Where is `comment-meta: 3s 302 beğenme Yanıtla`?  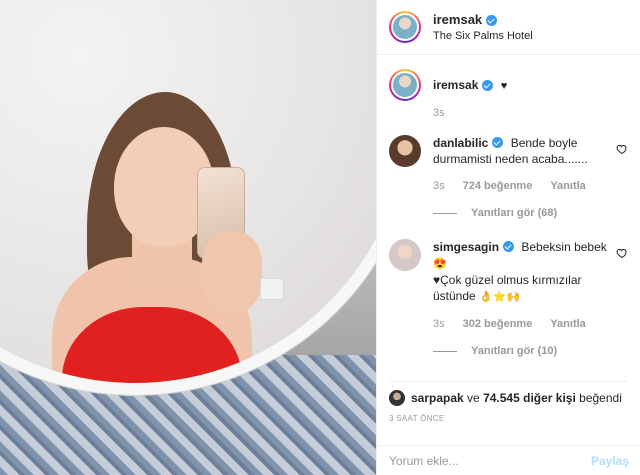
comment-meta: 3s 302 beğenme Yanıtla is located at coordinates (523, 324).